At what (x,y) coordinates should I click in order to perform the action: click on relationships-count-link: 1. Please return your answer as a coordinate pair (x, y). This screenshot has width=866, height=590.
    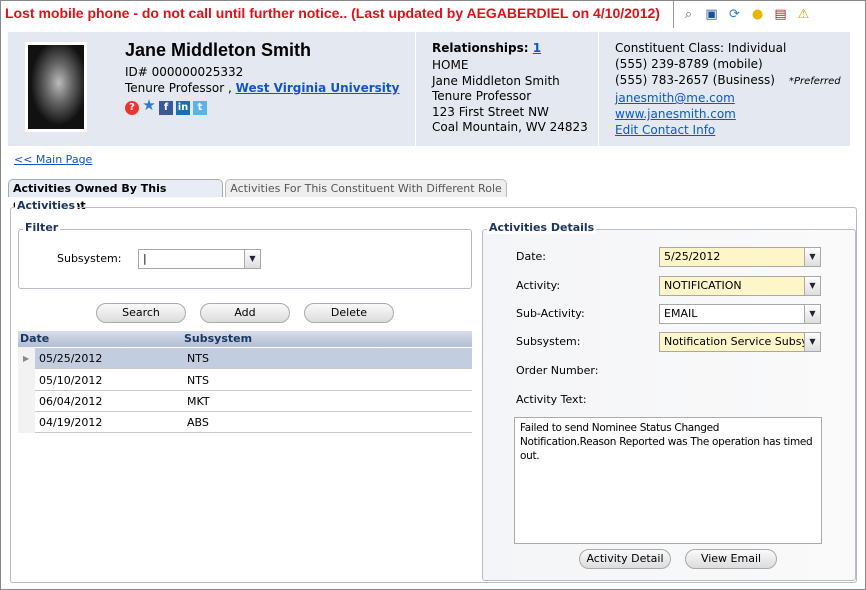
    Looking at the image, I should click on (537, 48).